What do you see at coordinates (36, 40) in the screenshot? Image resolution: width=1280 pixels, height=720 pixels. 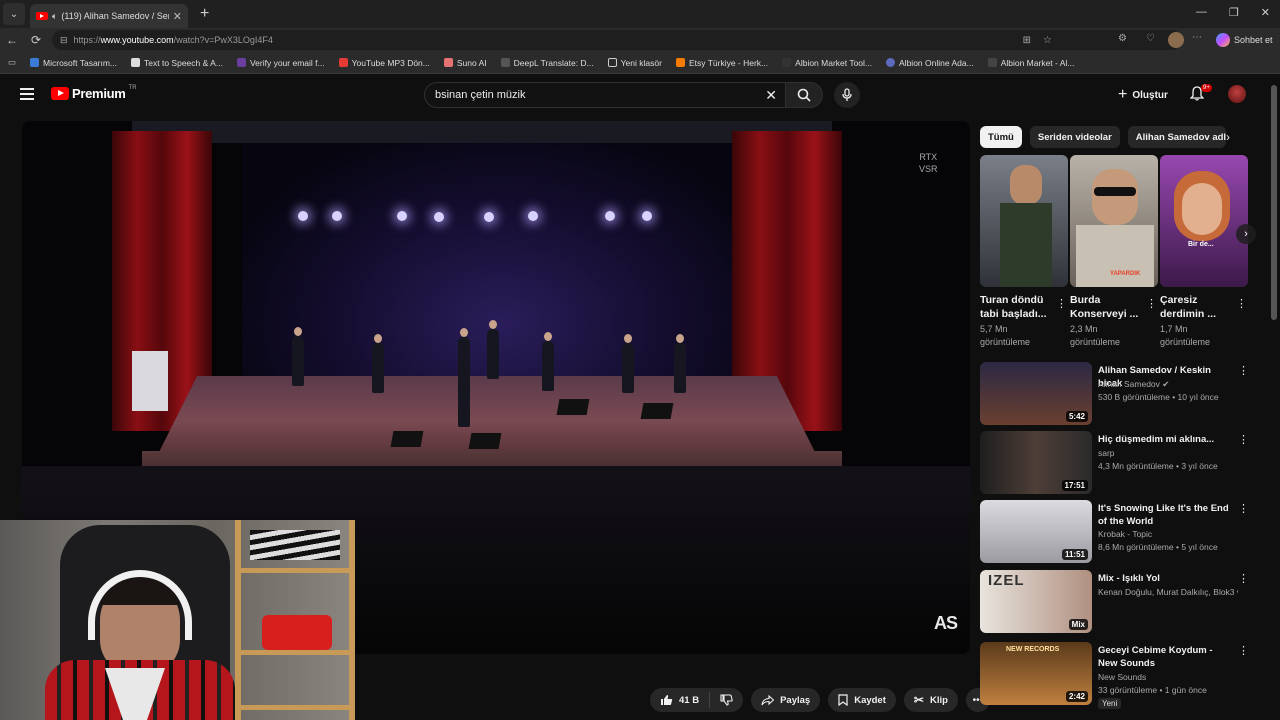 I see `refresh-icon: ⟳` at bounding box center [36, 40].